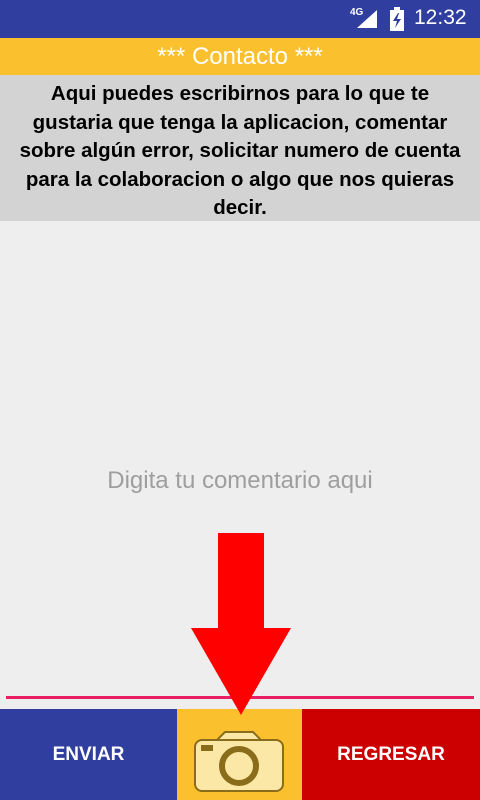  What do you see at coordinates (239, 761) in the screenshot?
I see `camera-icon` at bounding box center [239, 761].